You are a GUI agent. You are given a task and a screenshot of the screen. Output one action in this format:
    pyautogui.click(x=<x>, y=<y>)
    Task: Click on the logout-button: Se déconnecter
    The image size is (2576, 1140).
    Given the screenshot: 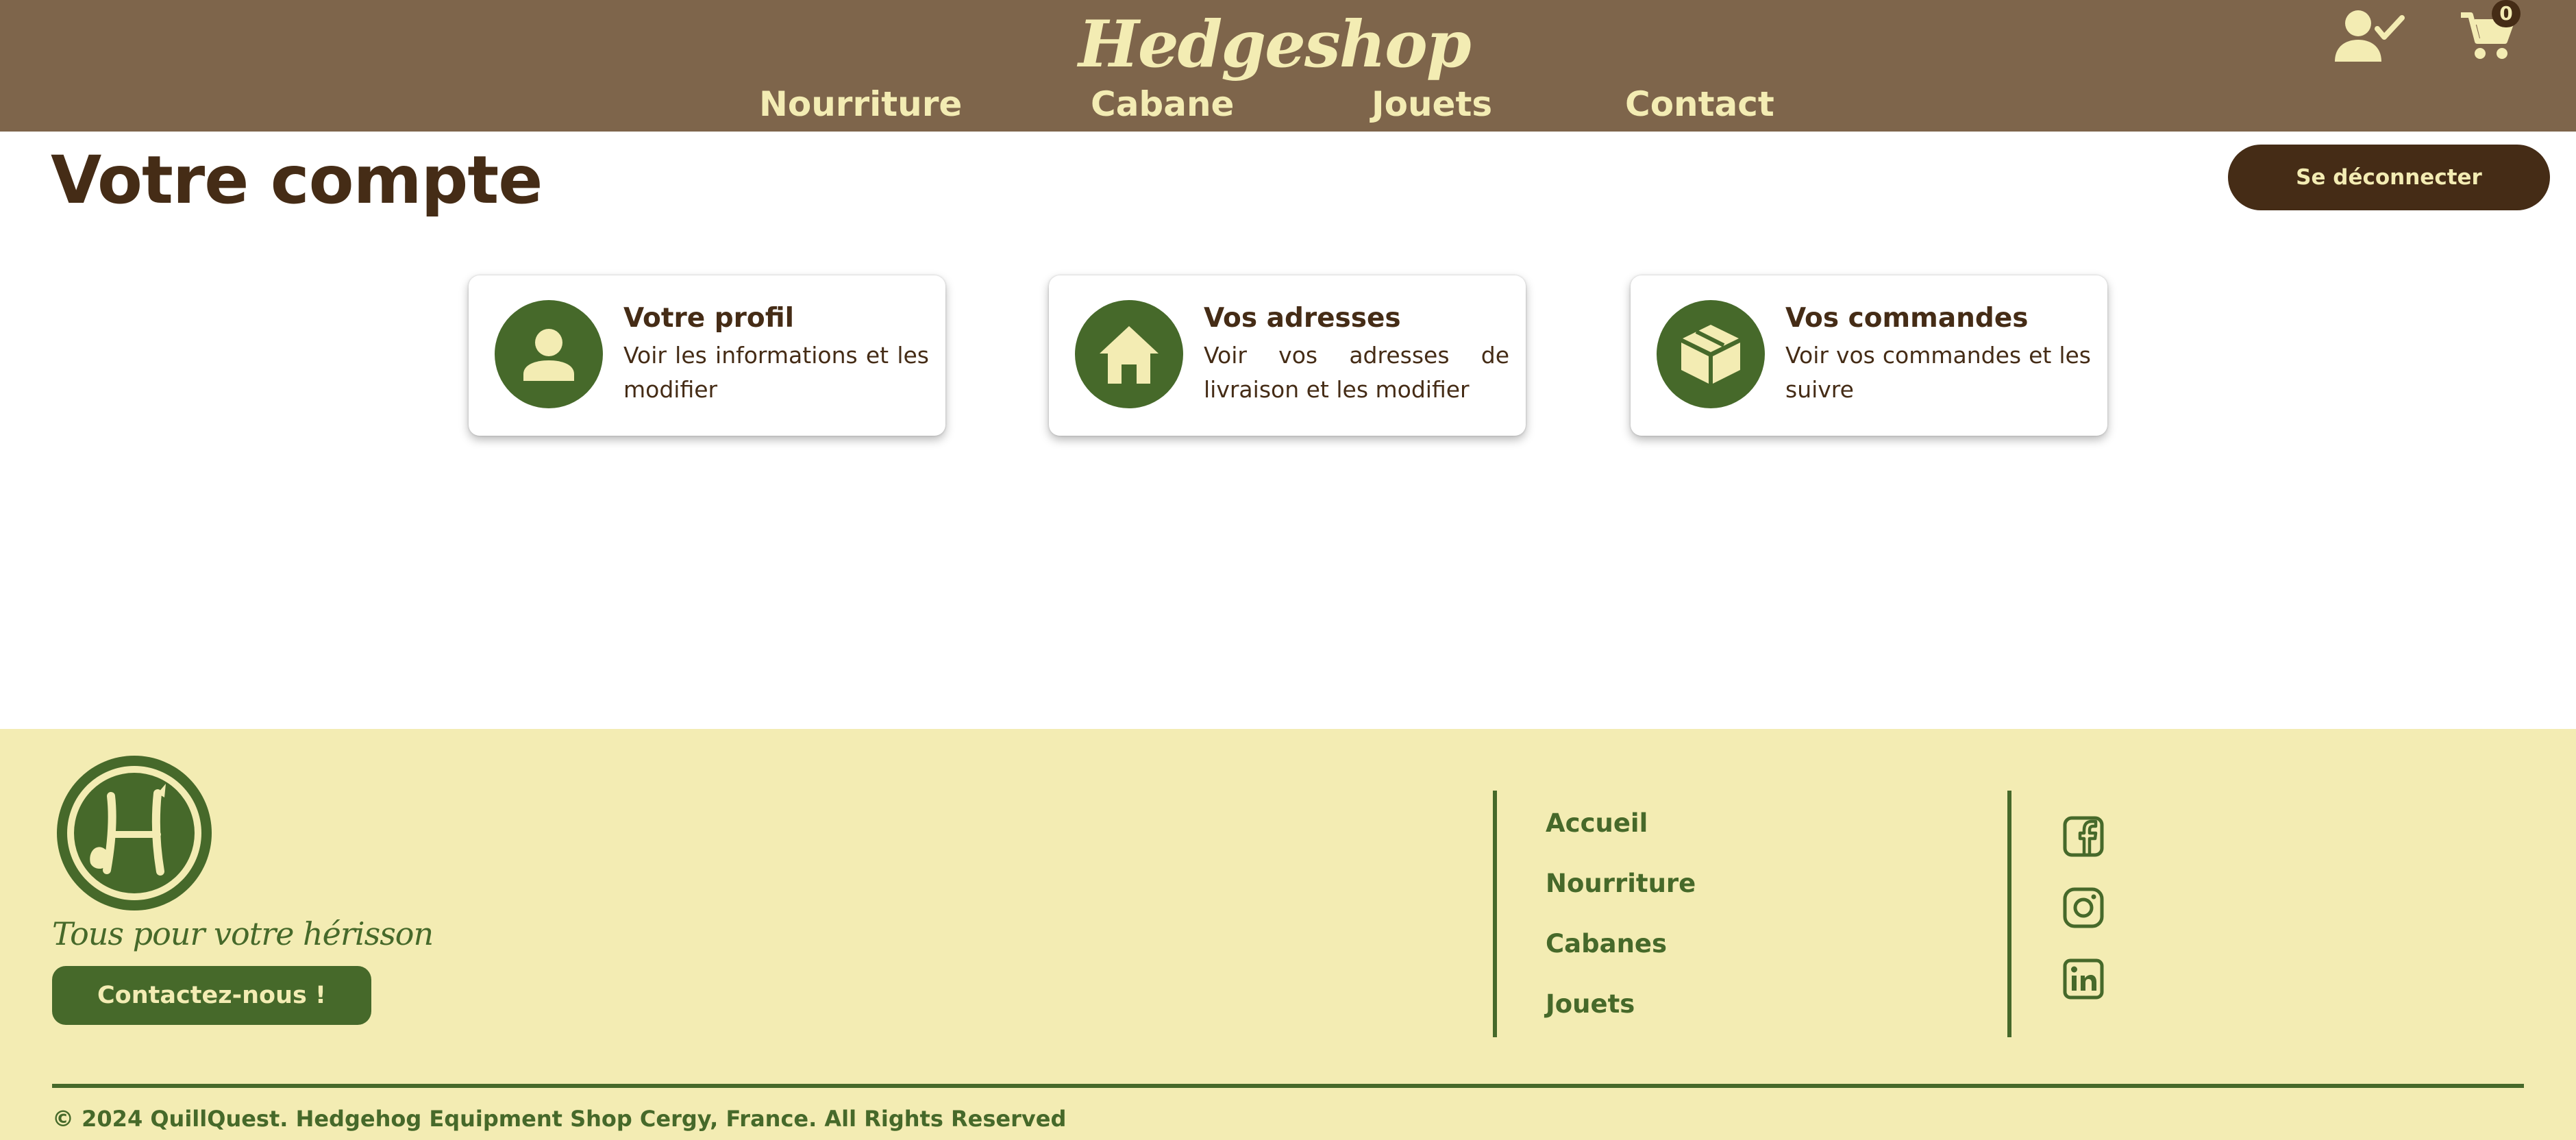 What is the action you would take?
    pyautogui.click(x=2389, y=178)
    